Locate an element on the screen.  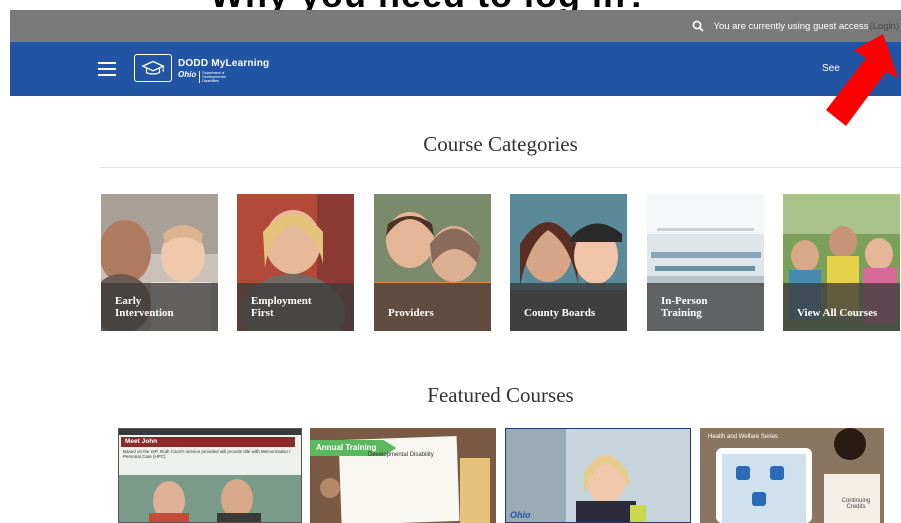
category-early-intervention: Early Intervention is located at coordinates (159, 262).